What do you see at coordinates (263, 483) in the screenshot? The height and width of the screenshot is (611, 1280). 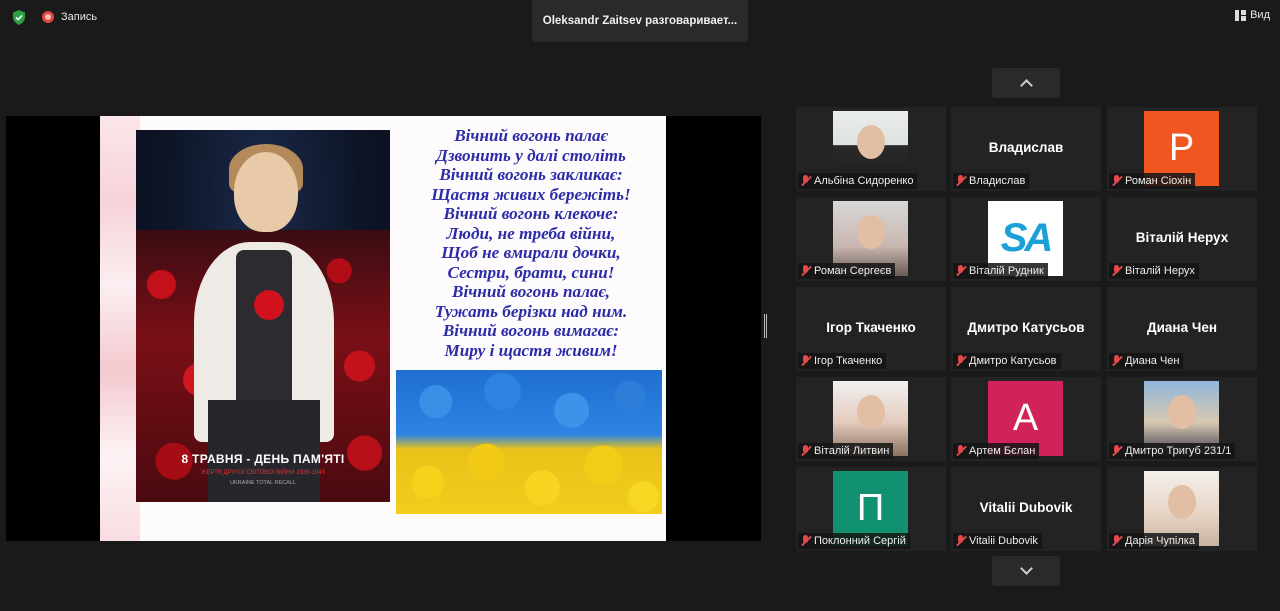 I see `photo-credit: UKRAINE TOTAL RECALL` at bounding box center [263, 483].